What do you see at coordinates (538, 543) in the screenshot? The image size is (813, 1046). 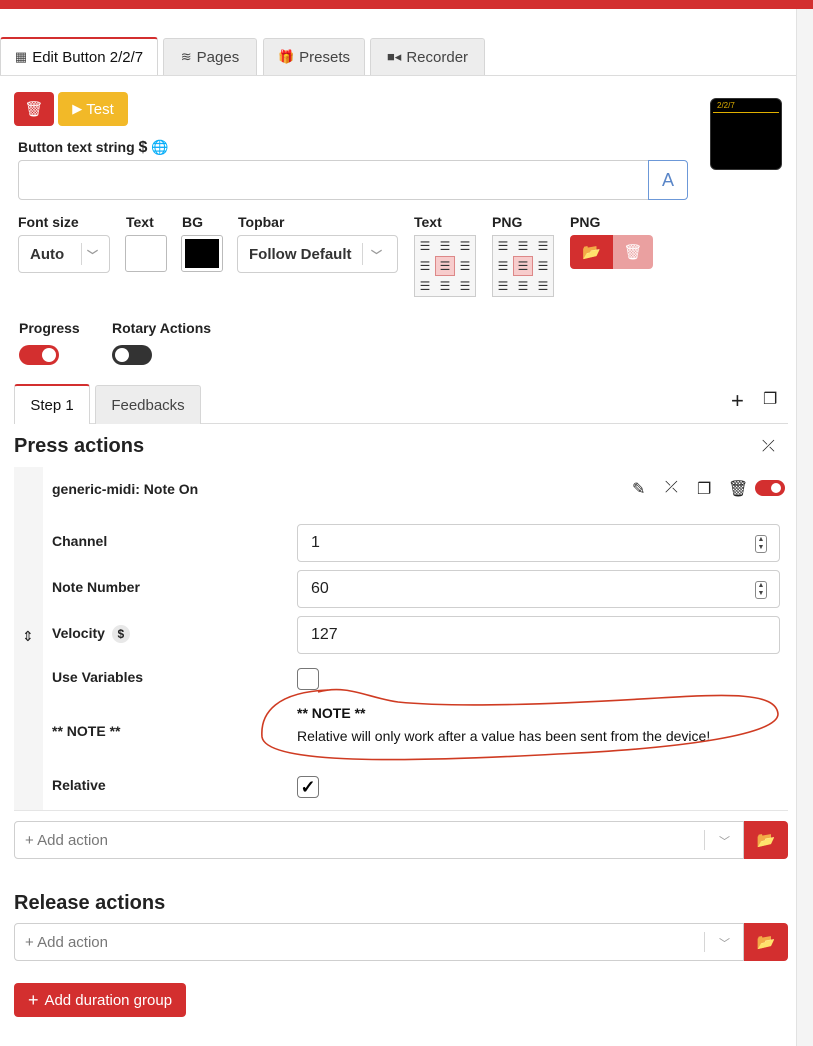 I see `channel-input: 1 ▲ ▼` at bounding box center [538, 543].